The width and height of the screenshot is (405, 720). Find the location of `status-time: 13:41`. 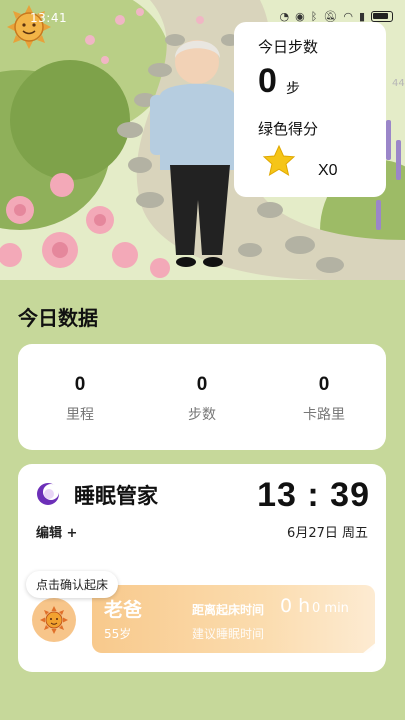

status-time: 13:41 is located at coordinates (49, 18).